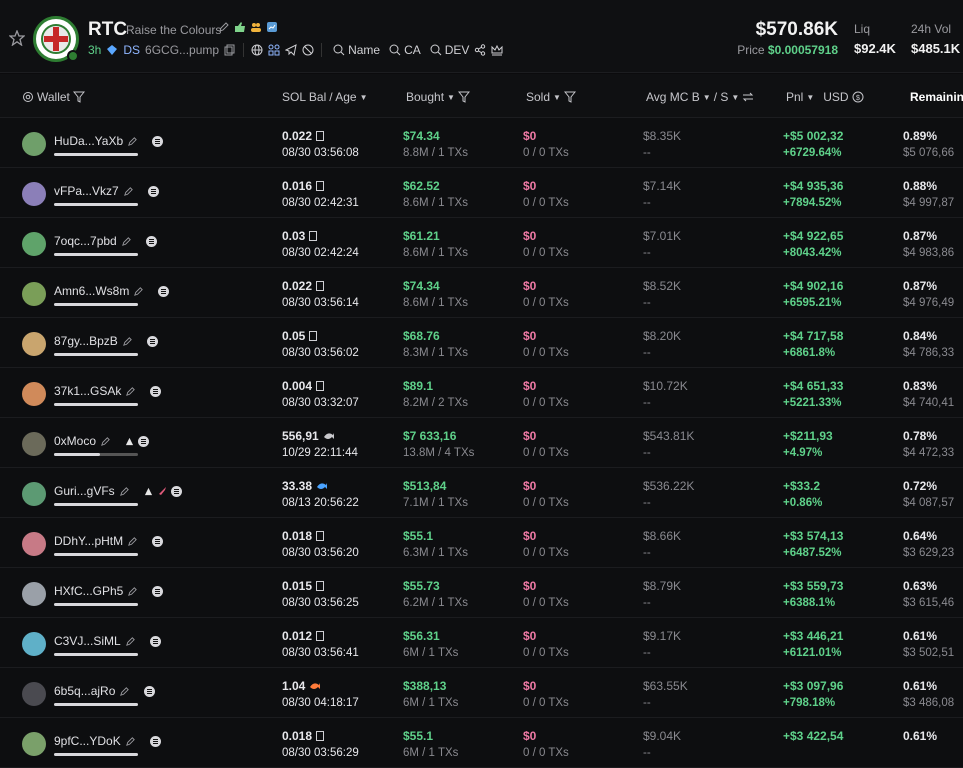 The width and height of the screenshot is (963, 768). I want to click on globe-icon, so click(257, 50).